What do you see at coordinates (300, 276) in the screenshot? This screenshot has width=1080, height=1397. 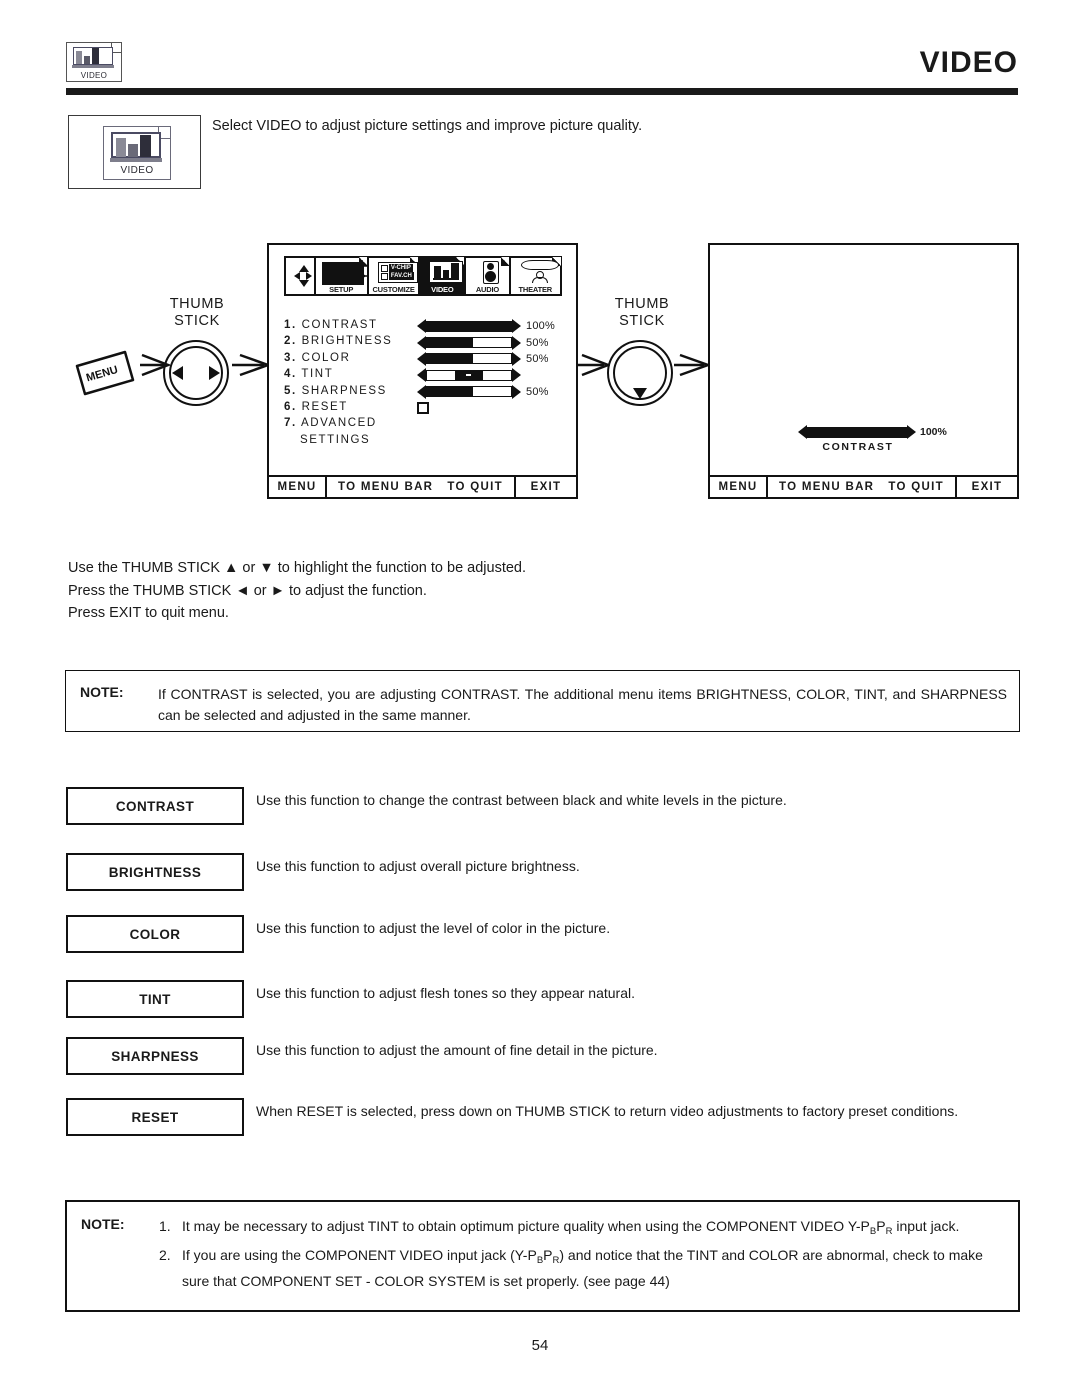 I see `osd-tab-navpad` at bounding box center [300, 276].